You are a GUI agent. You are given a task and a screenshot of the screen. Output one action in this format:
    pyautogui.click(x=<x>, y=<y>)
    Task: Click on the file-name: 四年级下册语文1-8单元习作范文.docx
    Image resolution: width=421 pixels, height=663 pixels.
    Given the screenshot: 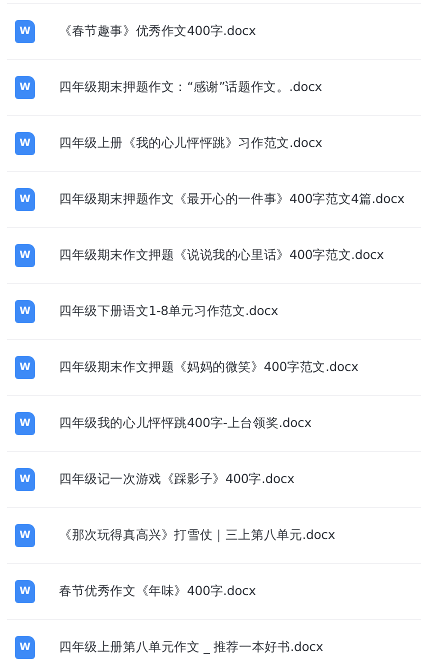 What is the action you would take?
    pyautogui.click(x=168, y=311)
    